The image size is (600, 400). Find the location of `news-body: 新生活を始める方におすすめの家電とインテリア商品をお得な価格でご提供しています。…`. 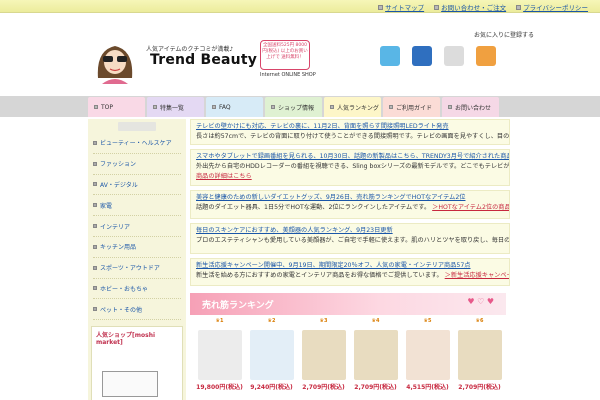

news-body: 新生活を始める方におすすめの家電とインテリア商品をお得な価格でご提供しています。… is located at coordinates (352, 276).